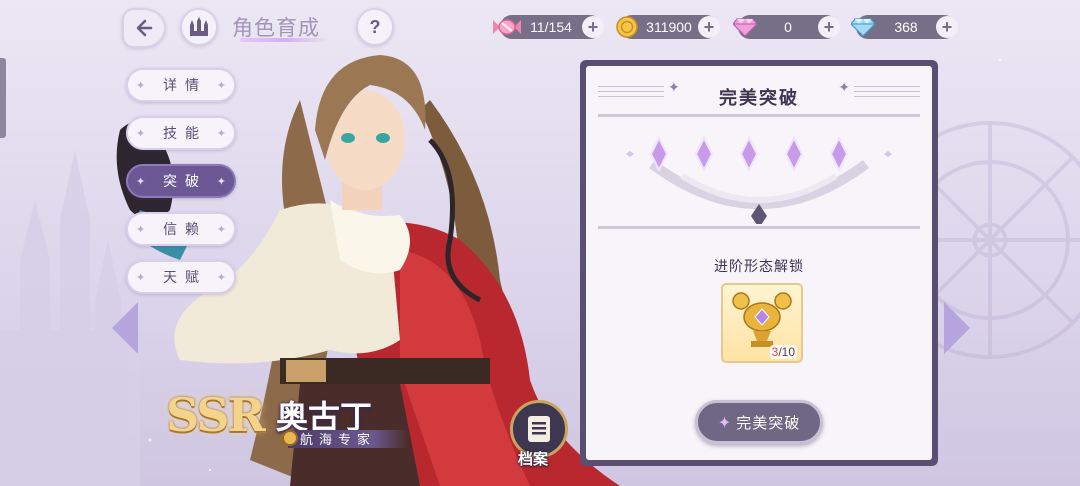 The width and height of the screenshot is (1080, 486). What do you see at coordinates (947, 27) in the screenshot?
I see `add-blue-diamond-button: +` at bounding box center [947, 27].